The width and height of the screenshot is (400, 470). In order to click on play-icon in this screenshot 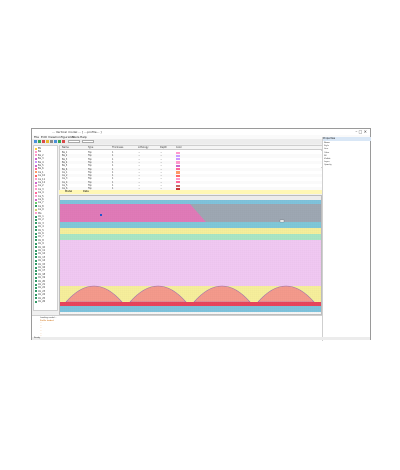, I will do `click(59, 141)`.